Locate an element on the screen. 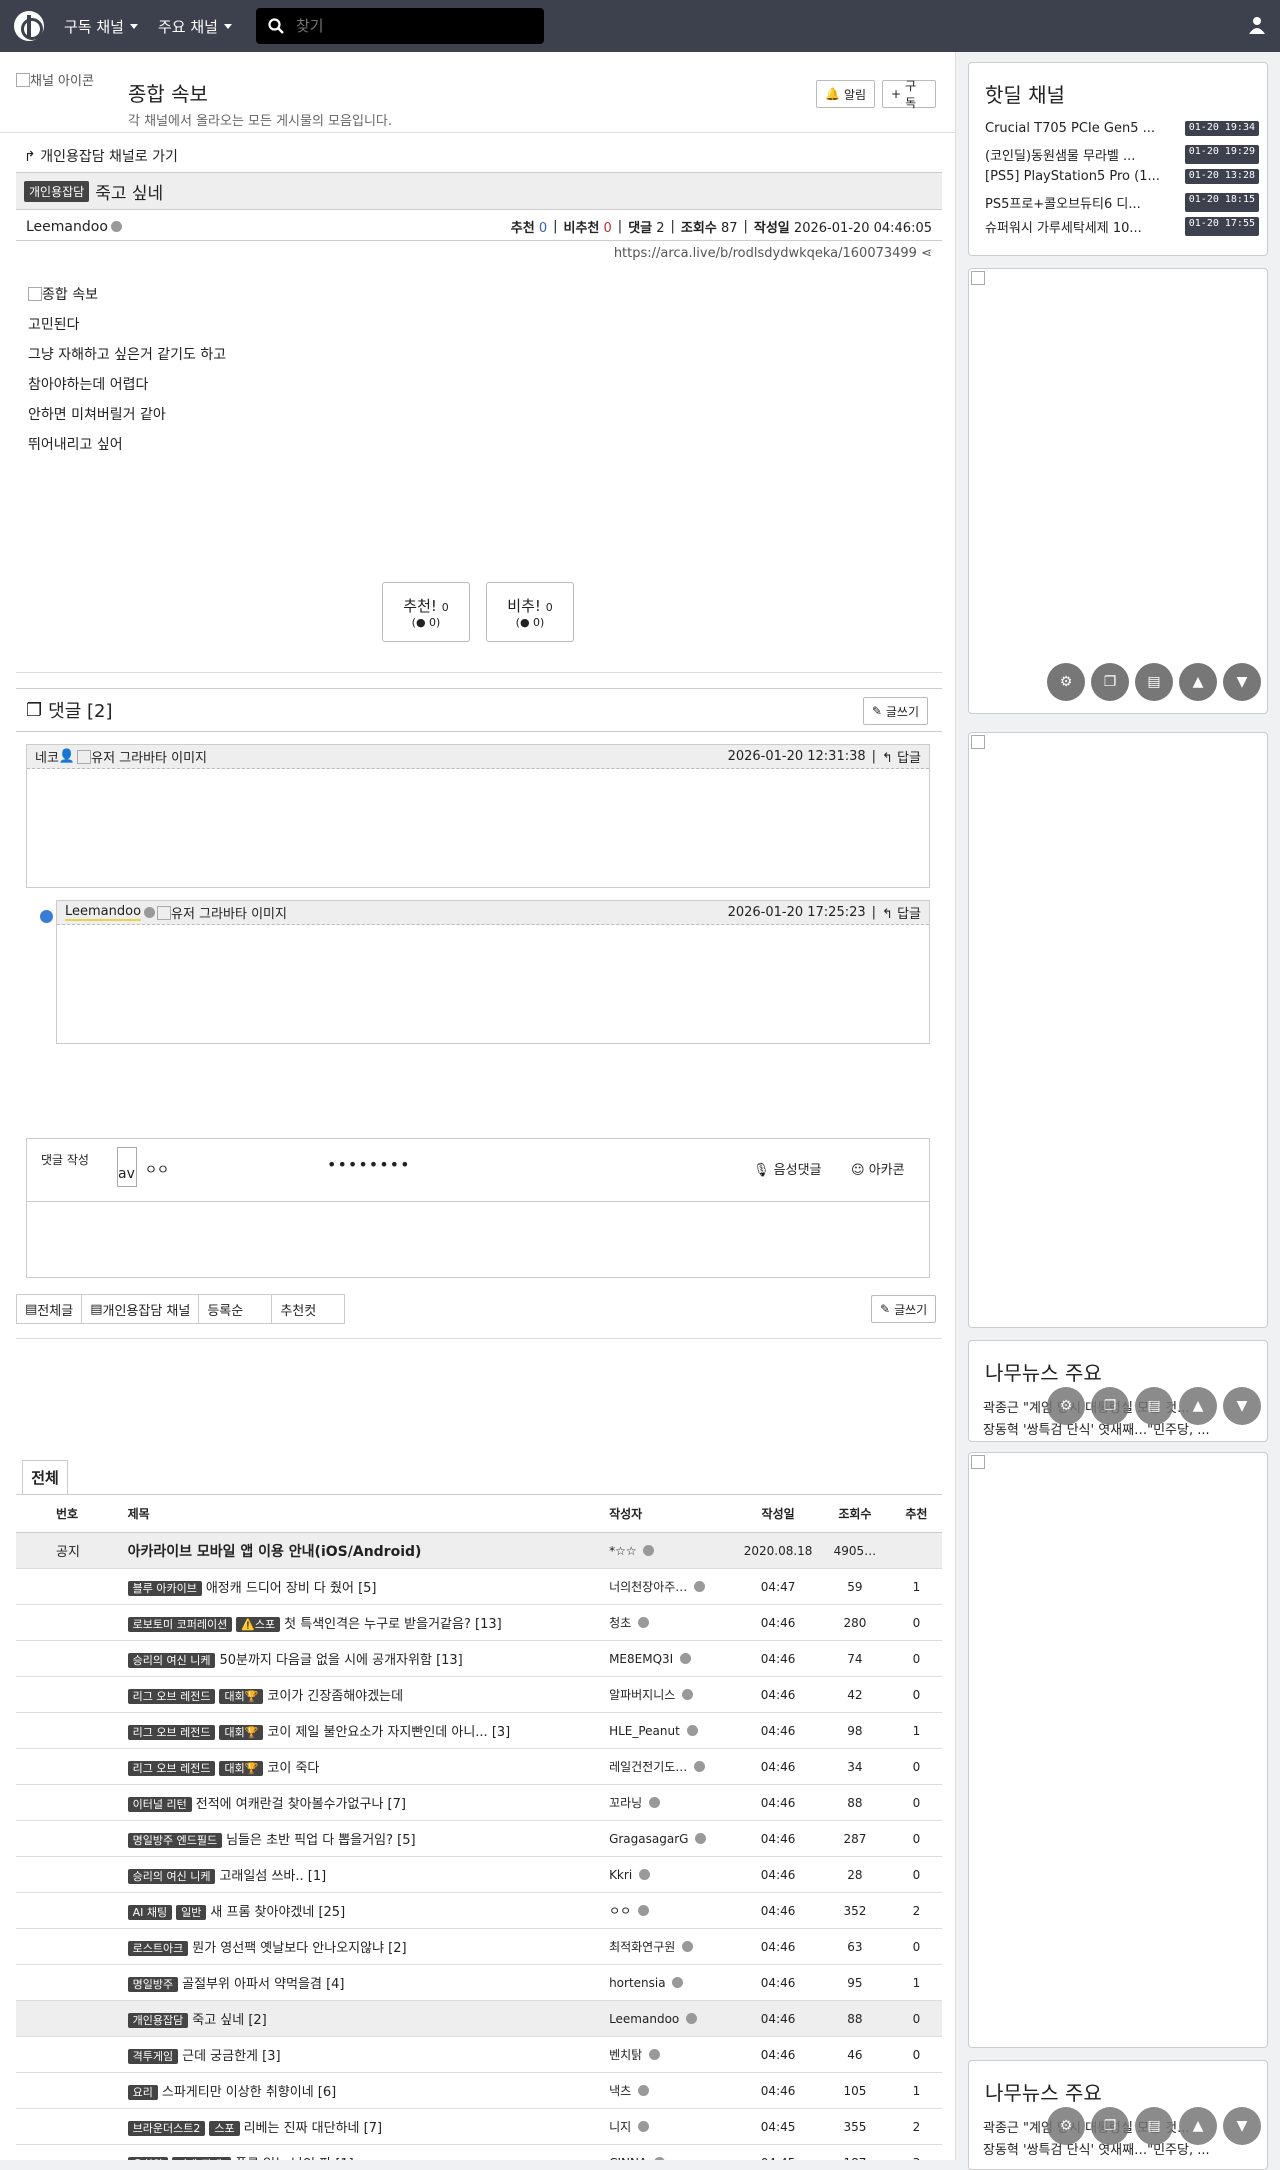 The image size is (1280, 2170). category-badge: 이터널 리턴 is located at coordinates (159, 1804).